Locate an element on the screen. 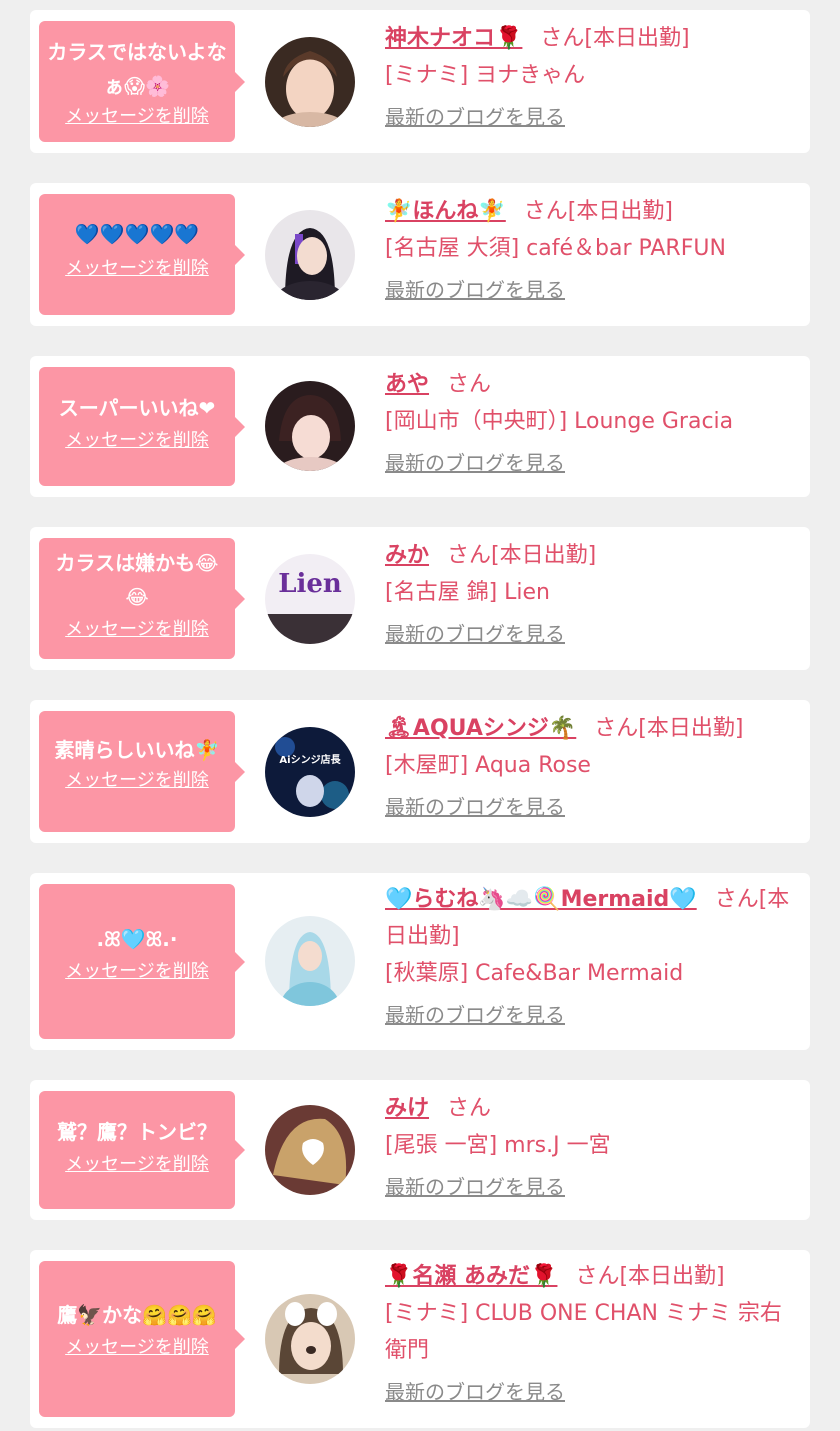 Image resolution: width=840 pixels, height=1431 pixels. cast-name-link: みけ is located at coordinates (407, 1108).